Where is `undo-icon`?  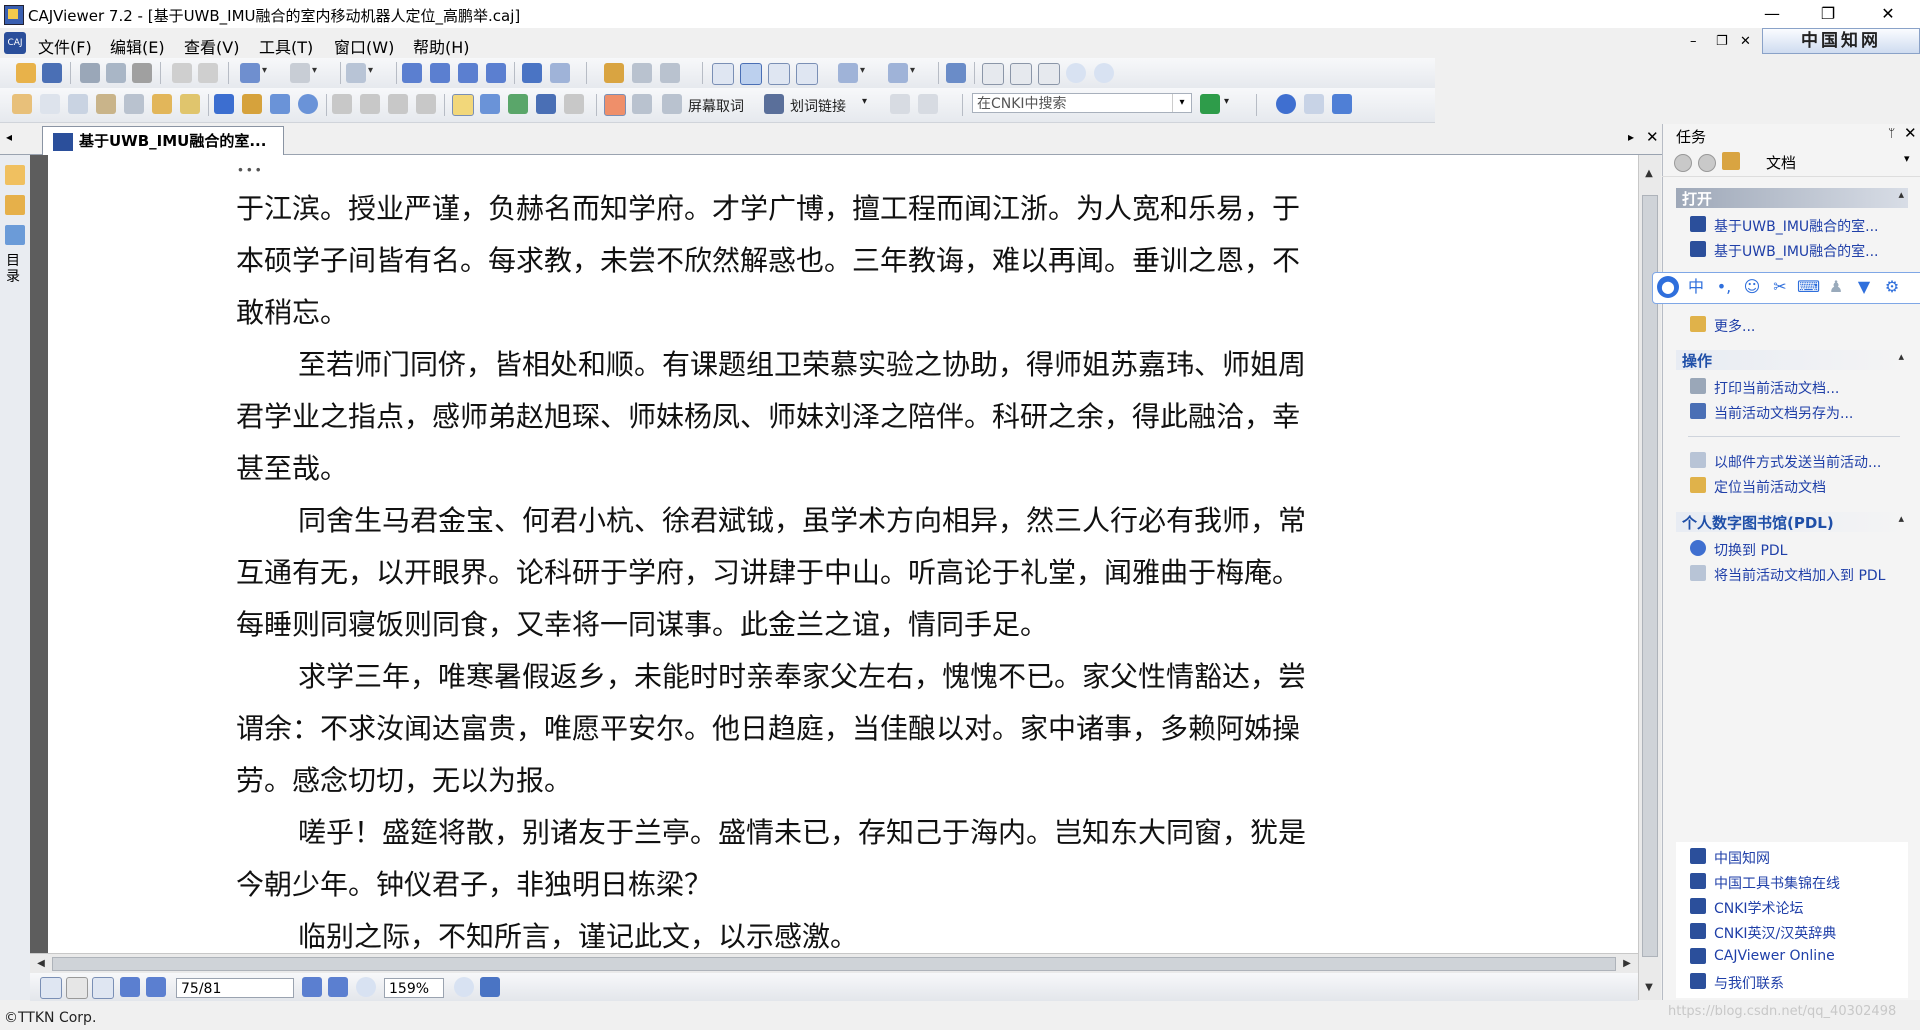 undo-icon is located at coordinates (253, 73).